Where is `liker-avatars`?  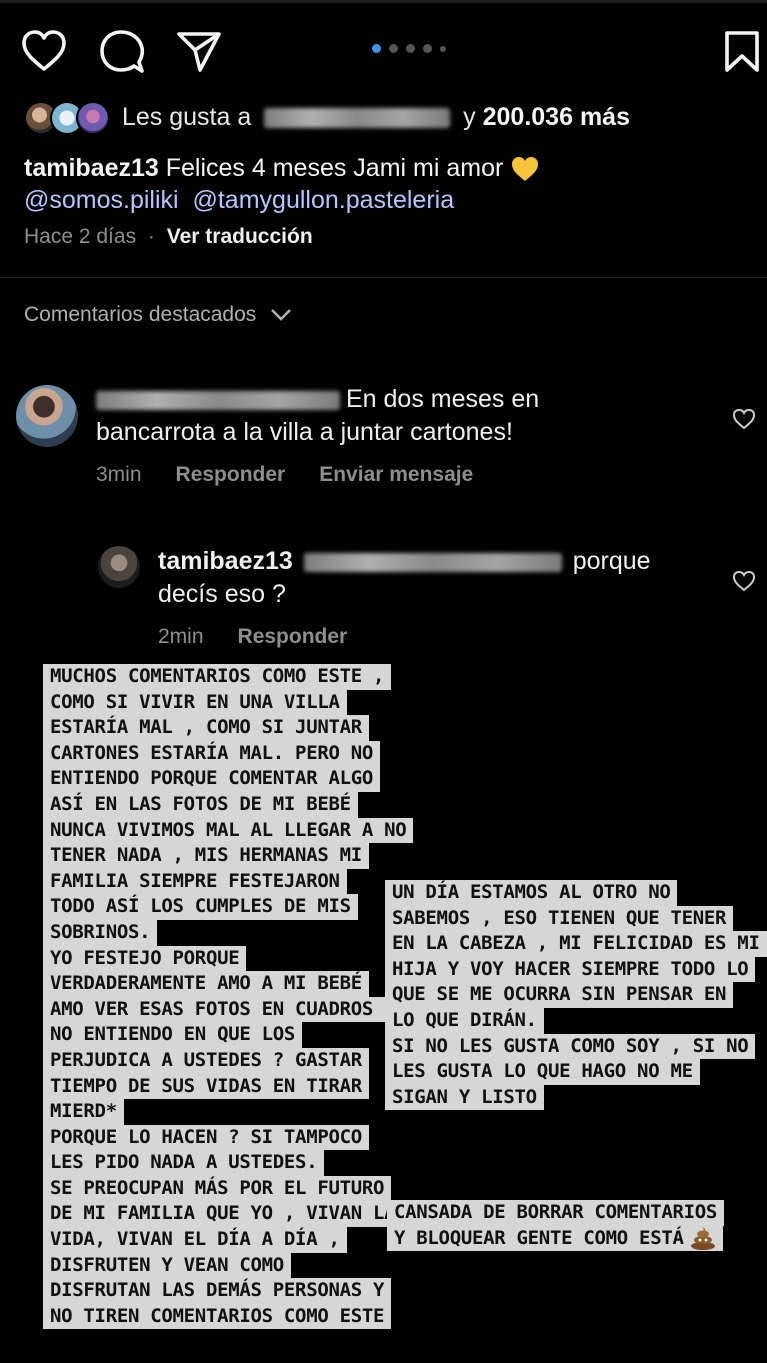 liker-avatars is located at coordinates (69, 117).